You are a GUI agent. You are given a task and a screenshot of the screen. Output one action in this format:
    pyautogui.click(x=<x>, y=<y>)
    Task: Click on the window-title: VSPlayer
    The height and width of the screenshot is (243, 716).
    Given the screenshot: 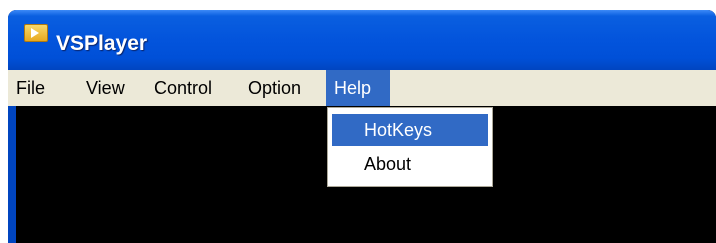 What is the action you would take?
    pyautogui.click(x=102, y=43)
    